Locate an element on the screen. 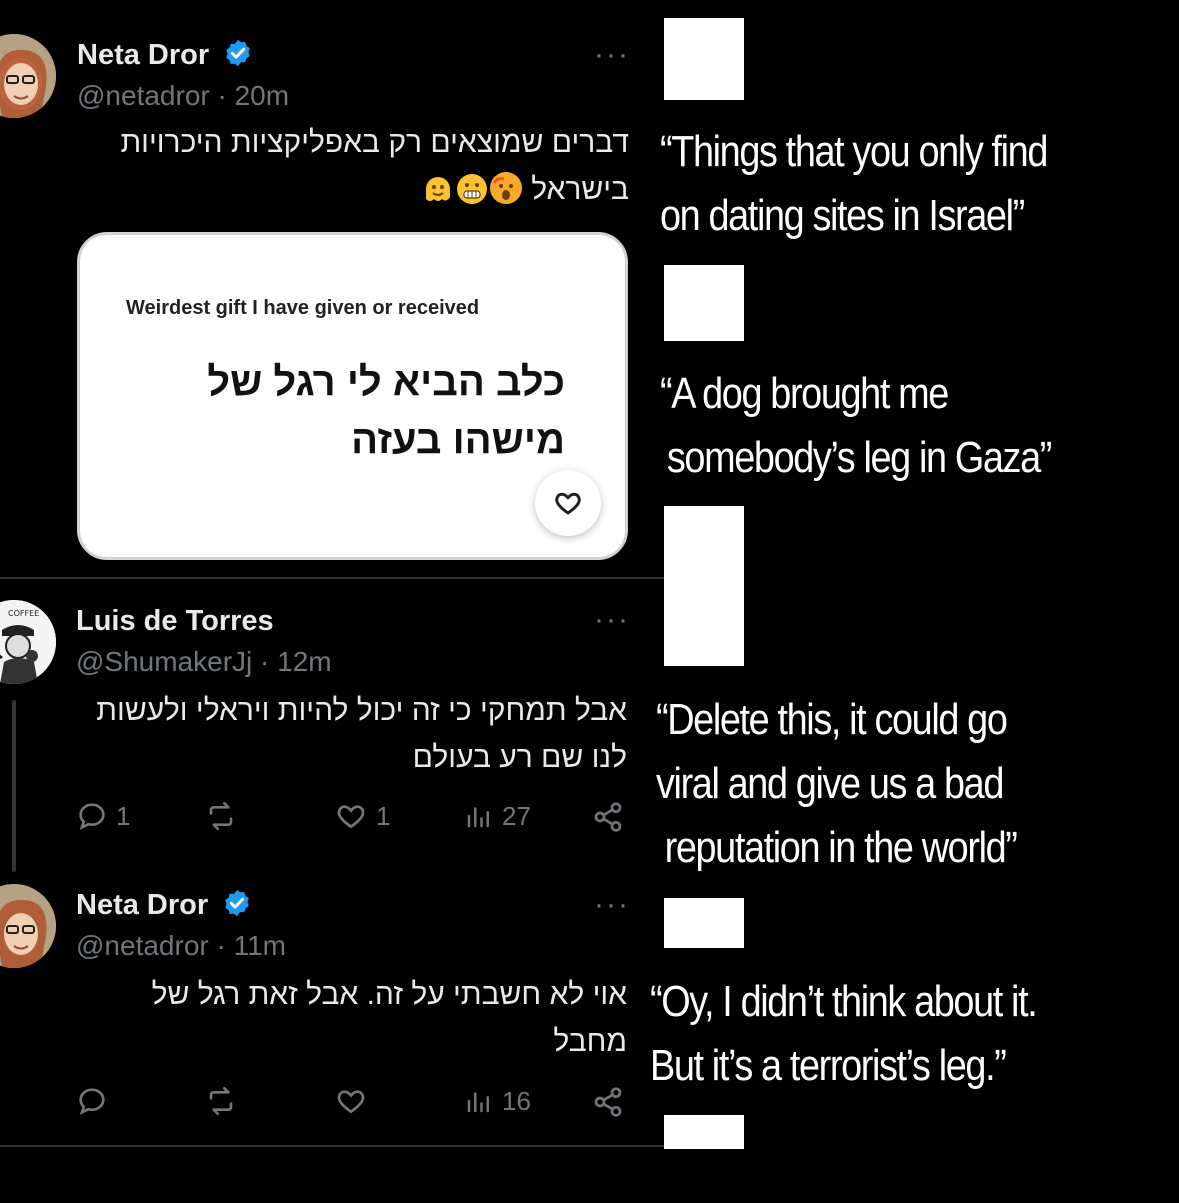 The image size is (1179, 1203). avatar: COFFEE is located at coordinates (28, 642).